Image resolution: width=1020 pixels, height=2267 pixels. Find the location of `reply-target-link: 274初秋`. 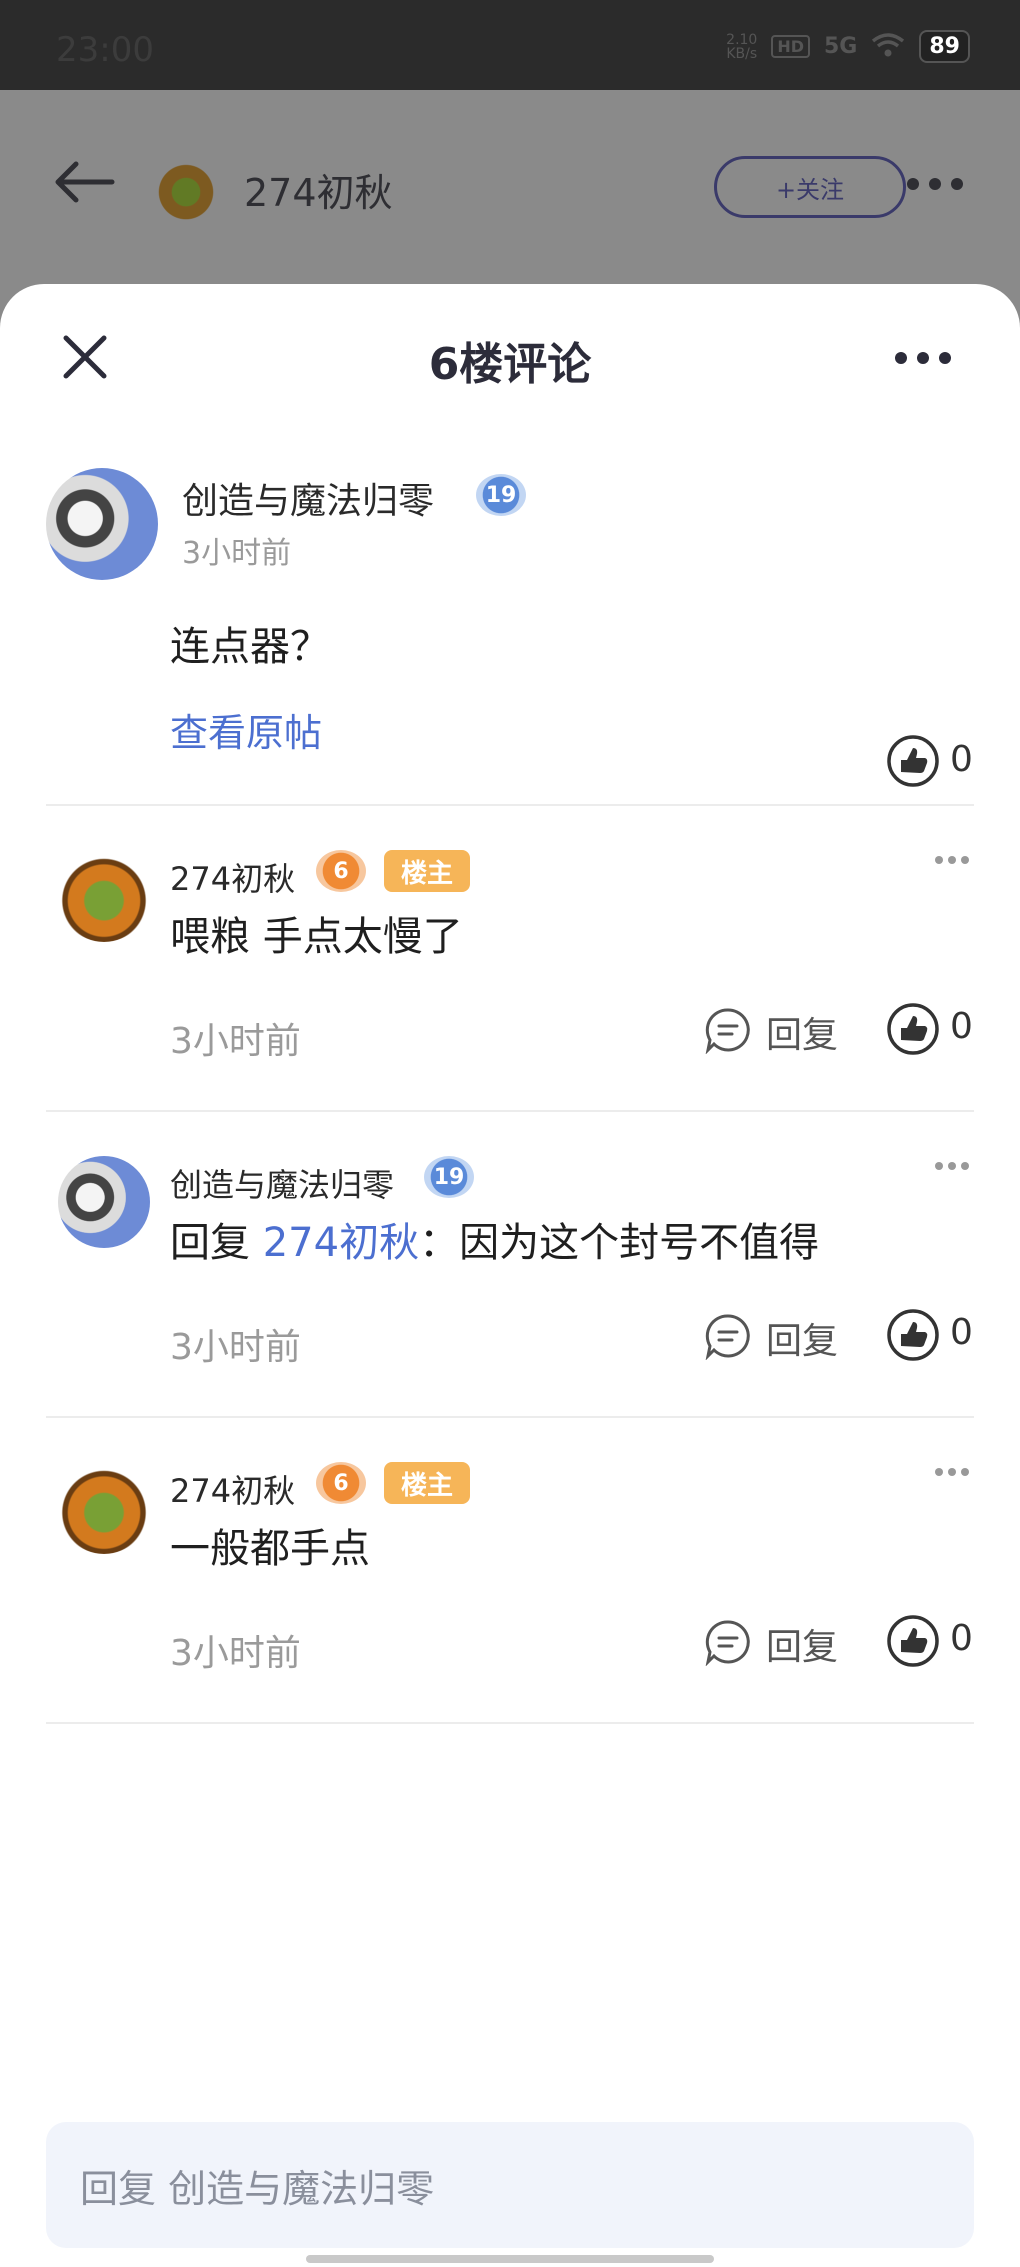

reply-target-link: 274初秋 is located at coordinates (341, 1243).